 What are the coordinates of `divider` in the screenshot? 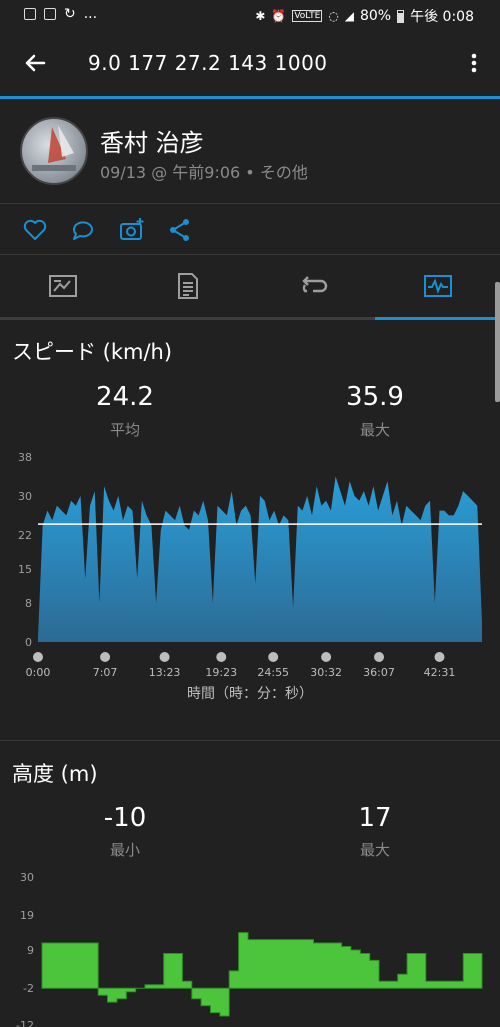 It's located at (250, 740).